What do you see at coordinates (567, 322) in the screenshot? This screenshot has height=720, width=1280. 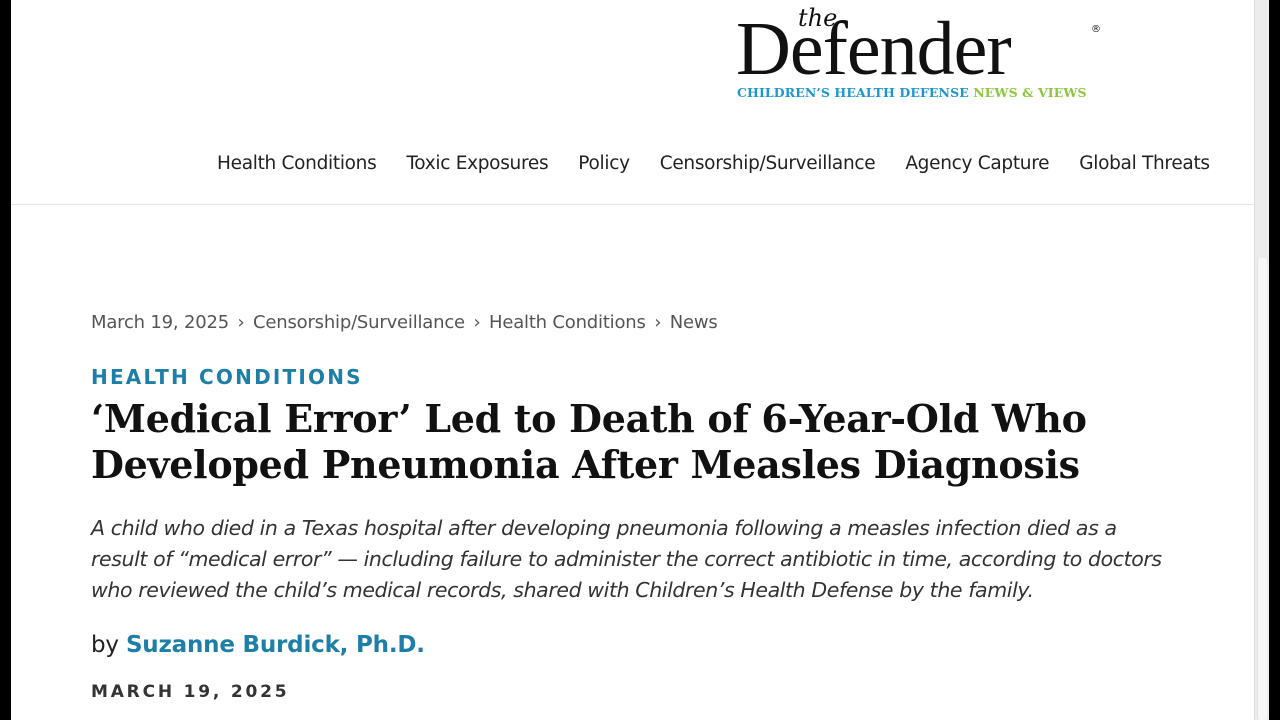 I see `breadcrumb-link-health-conditions: Health Conditions` at bounding box center [567, 322].